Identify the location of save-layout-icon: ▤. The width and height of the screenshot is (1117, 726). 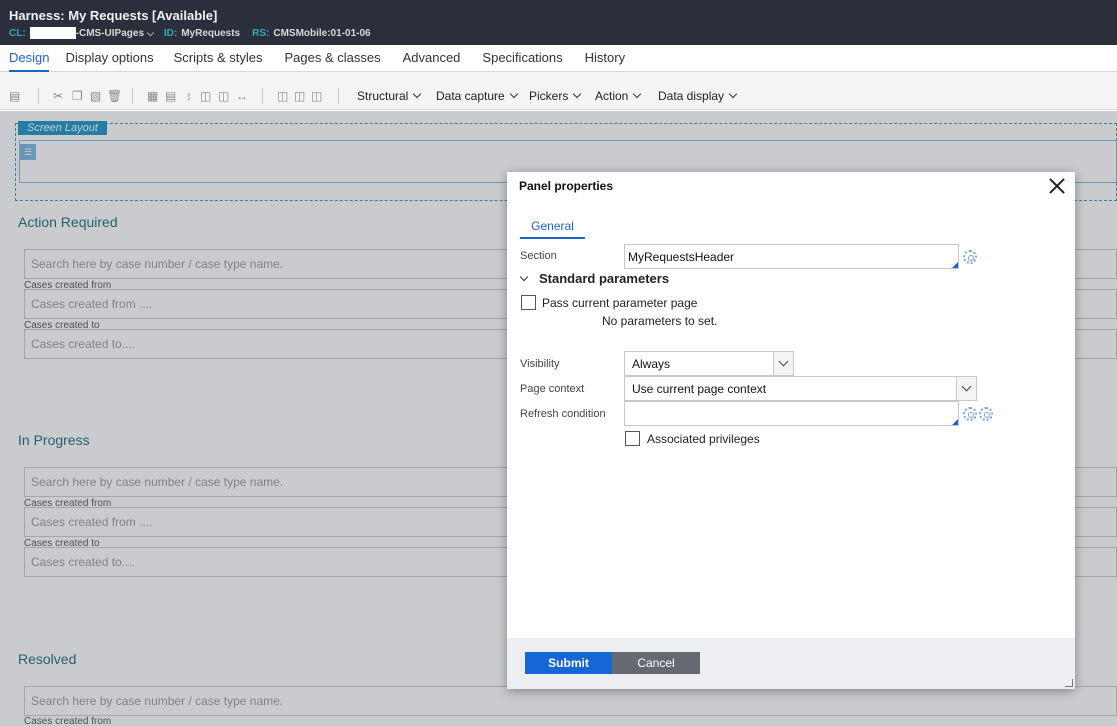
(14, 96).